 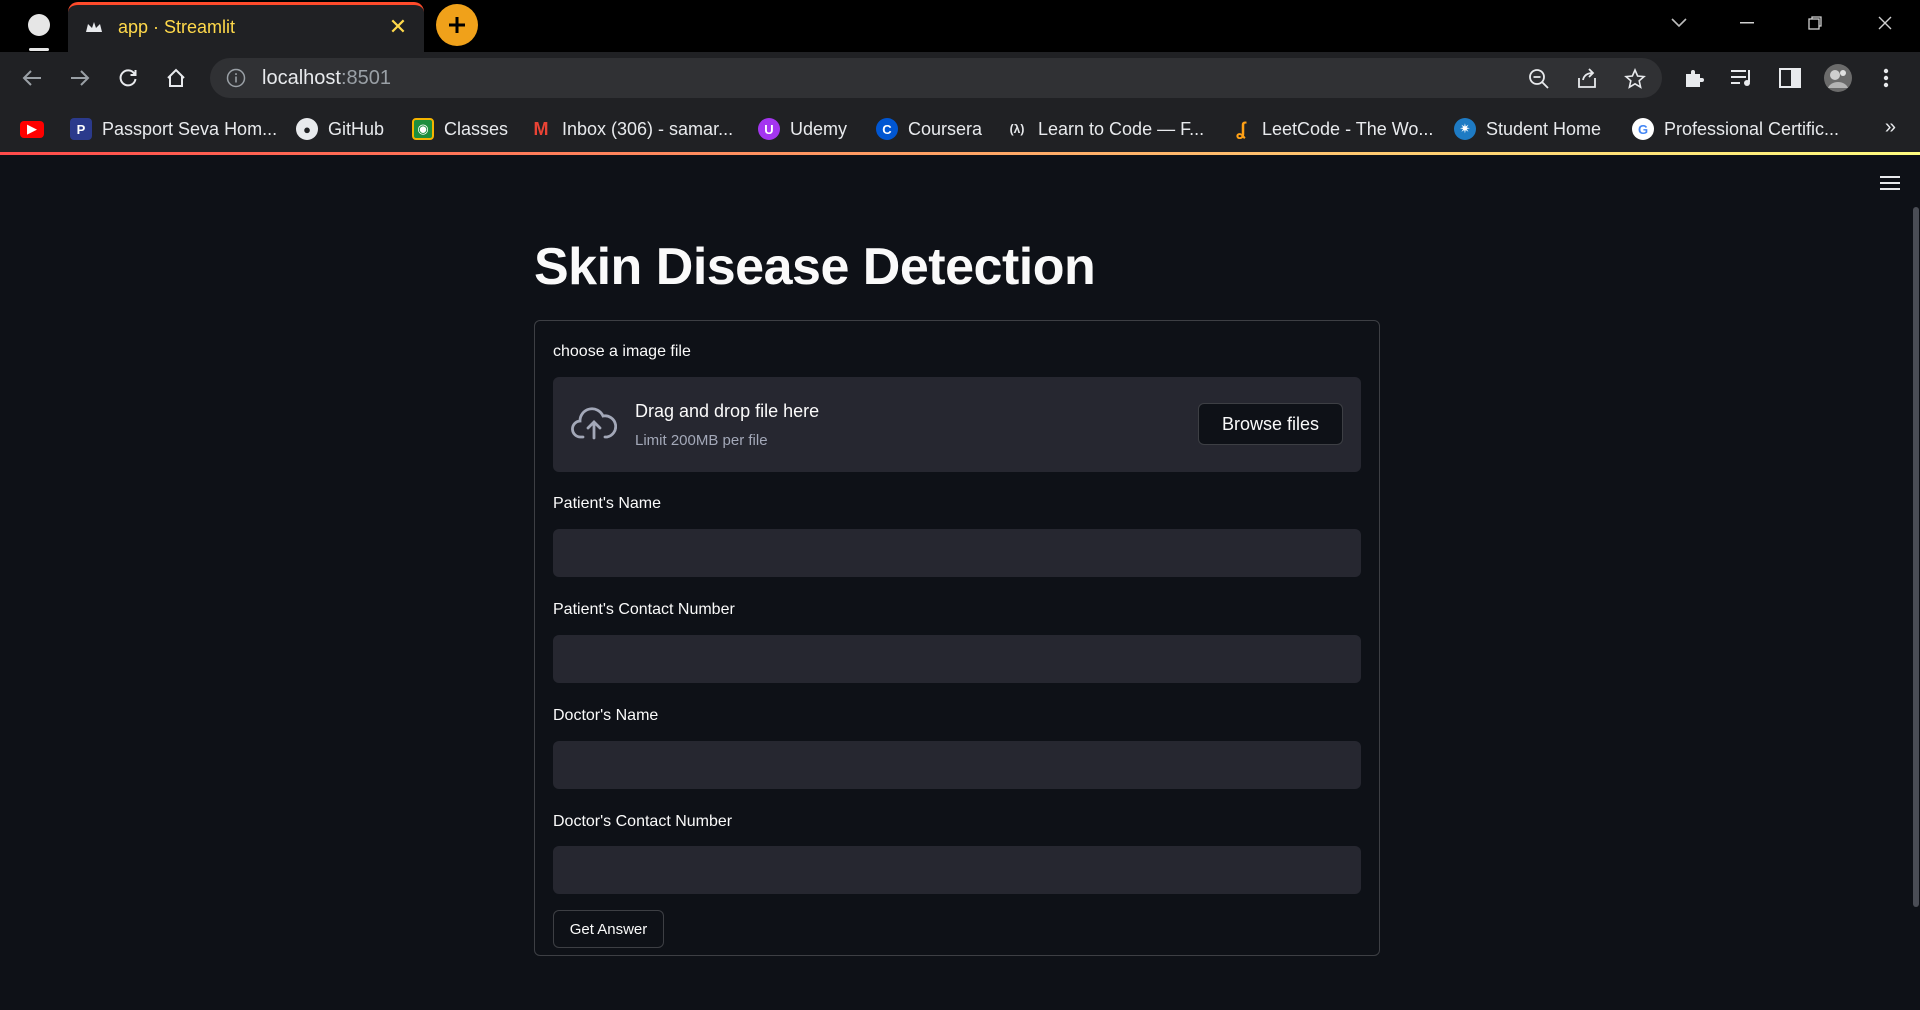 I want to click on side-panel-icon, so click(x=1790, y=78).